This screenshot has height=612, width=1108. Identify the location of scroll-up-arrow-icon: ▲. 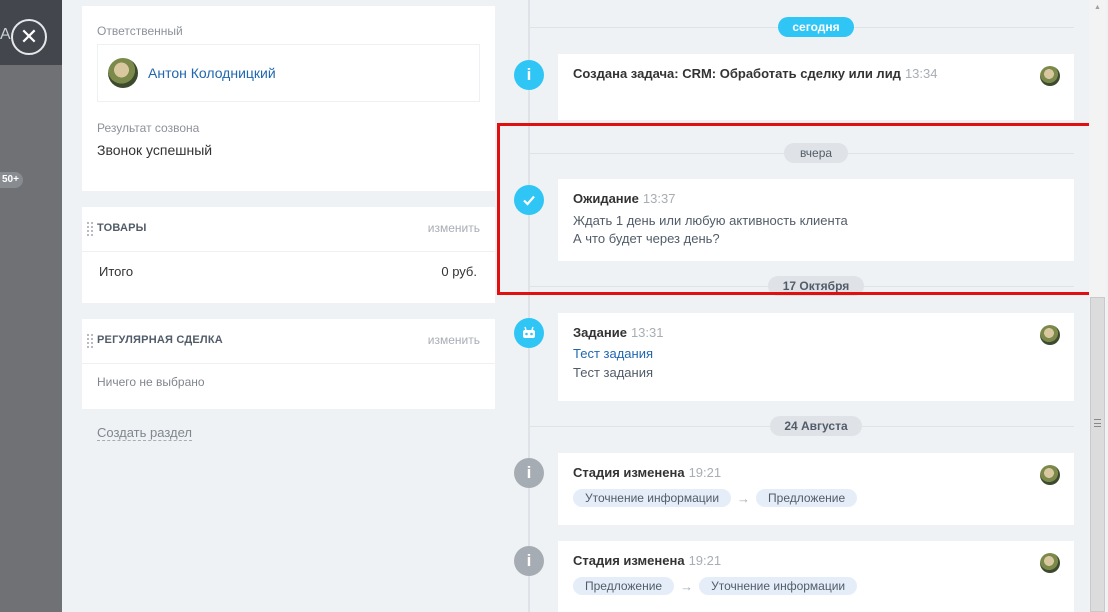
(1097, 9).